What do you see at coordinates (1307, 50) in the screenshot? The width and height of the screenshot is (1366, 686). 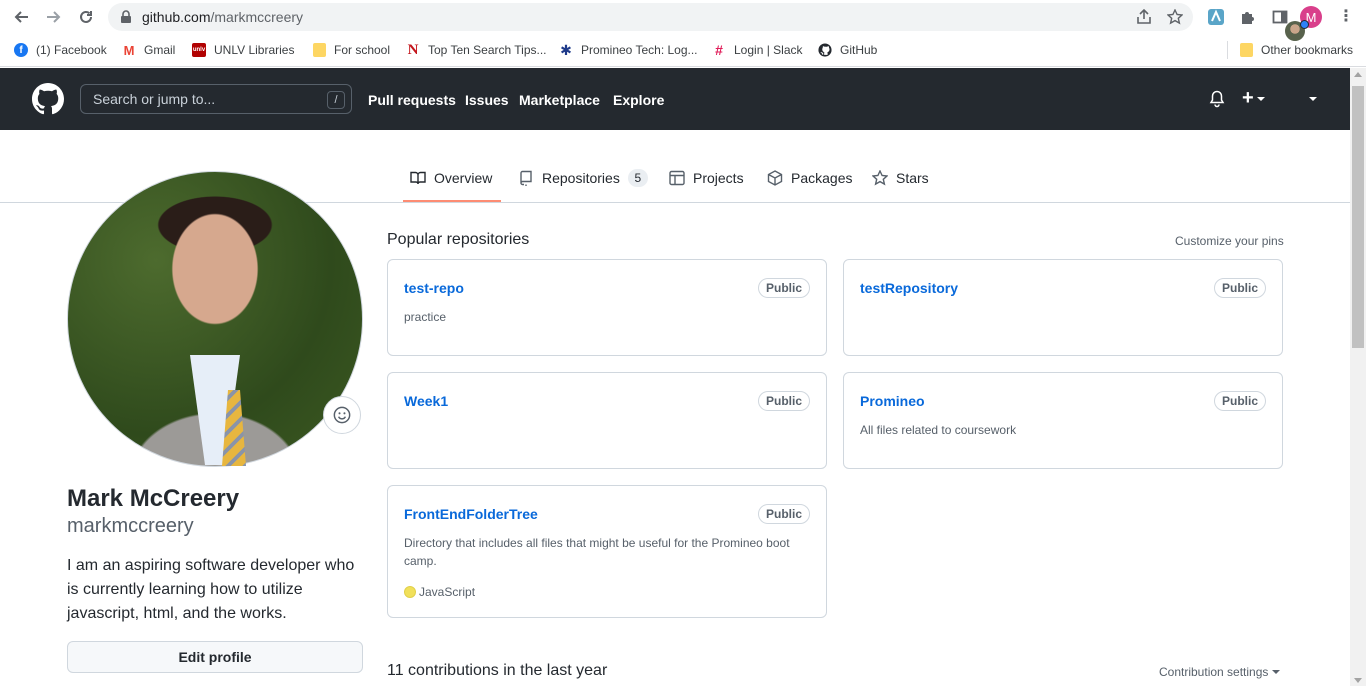 I see `bookmark-label: Other bookmarks` at bounding box center [1307, 50].